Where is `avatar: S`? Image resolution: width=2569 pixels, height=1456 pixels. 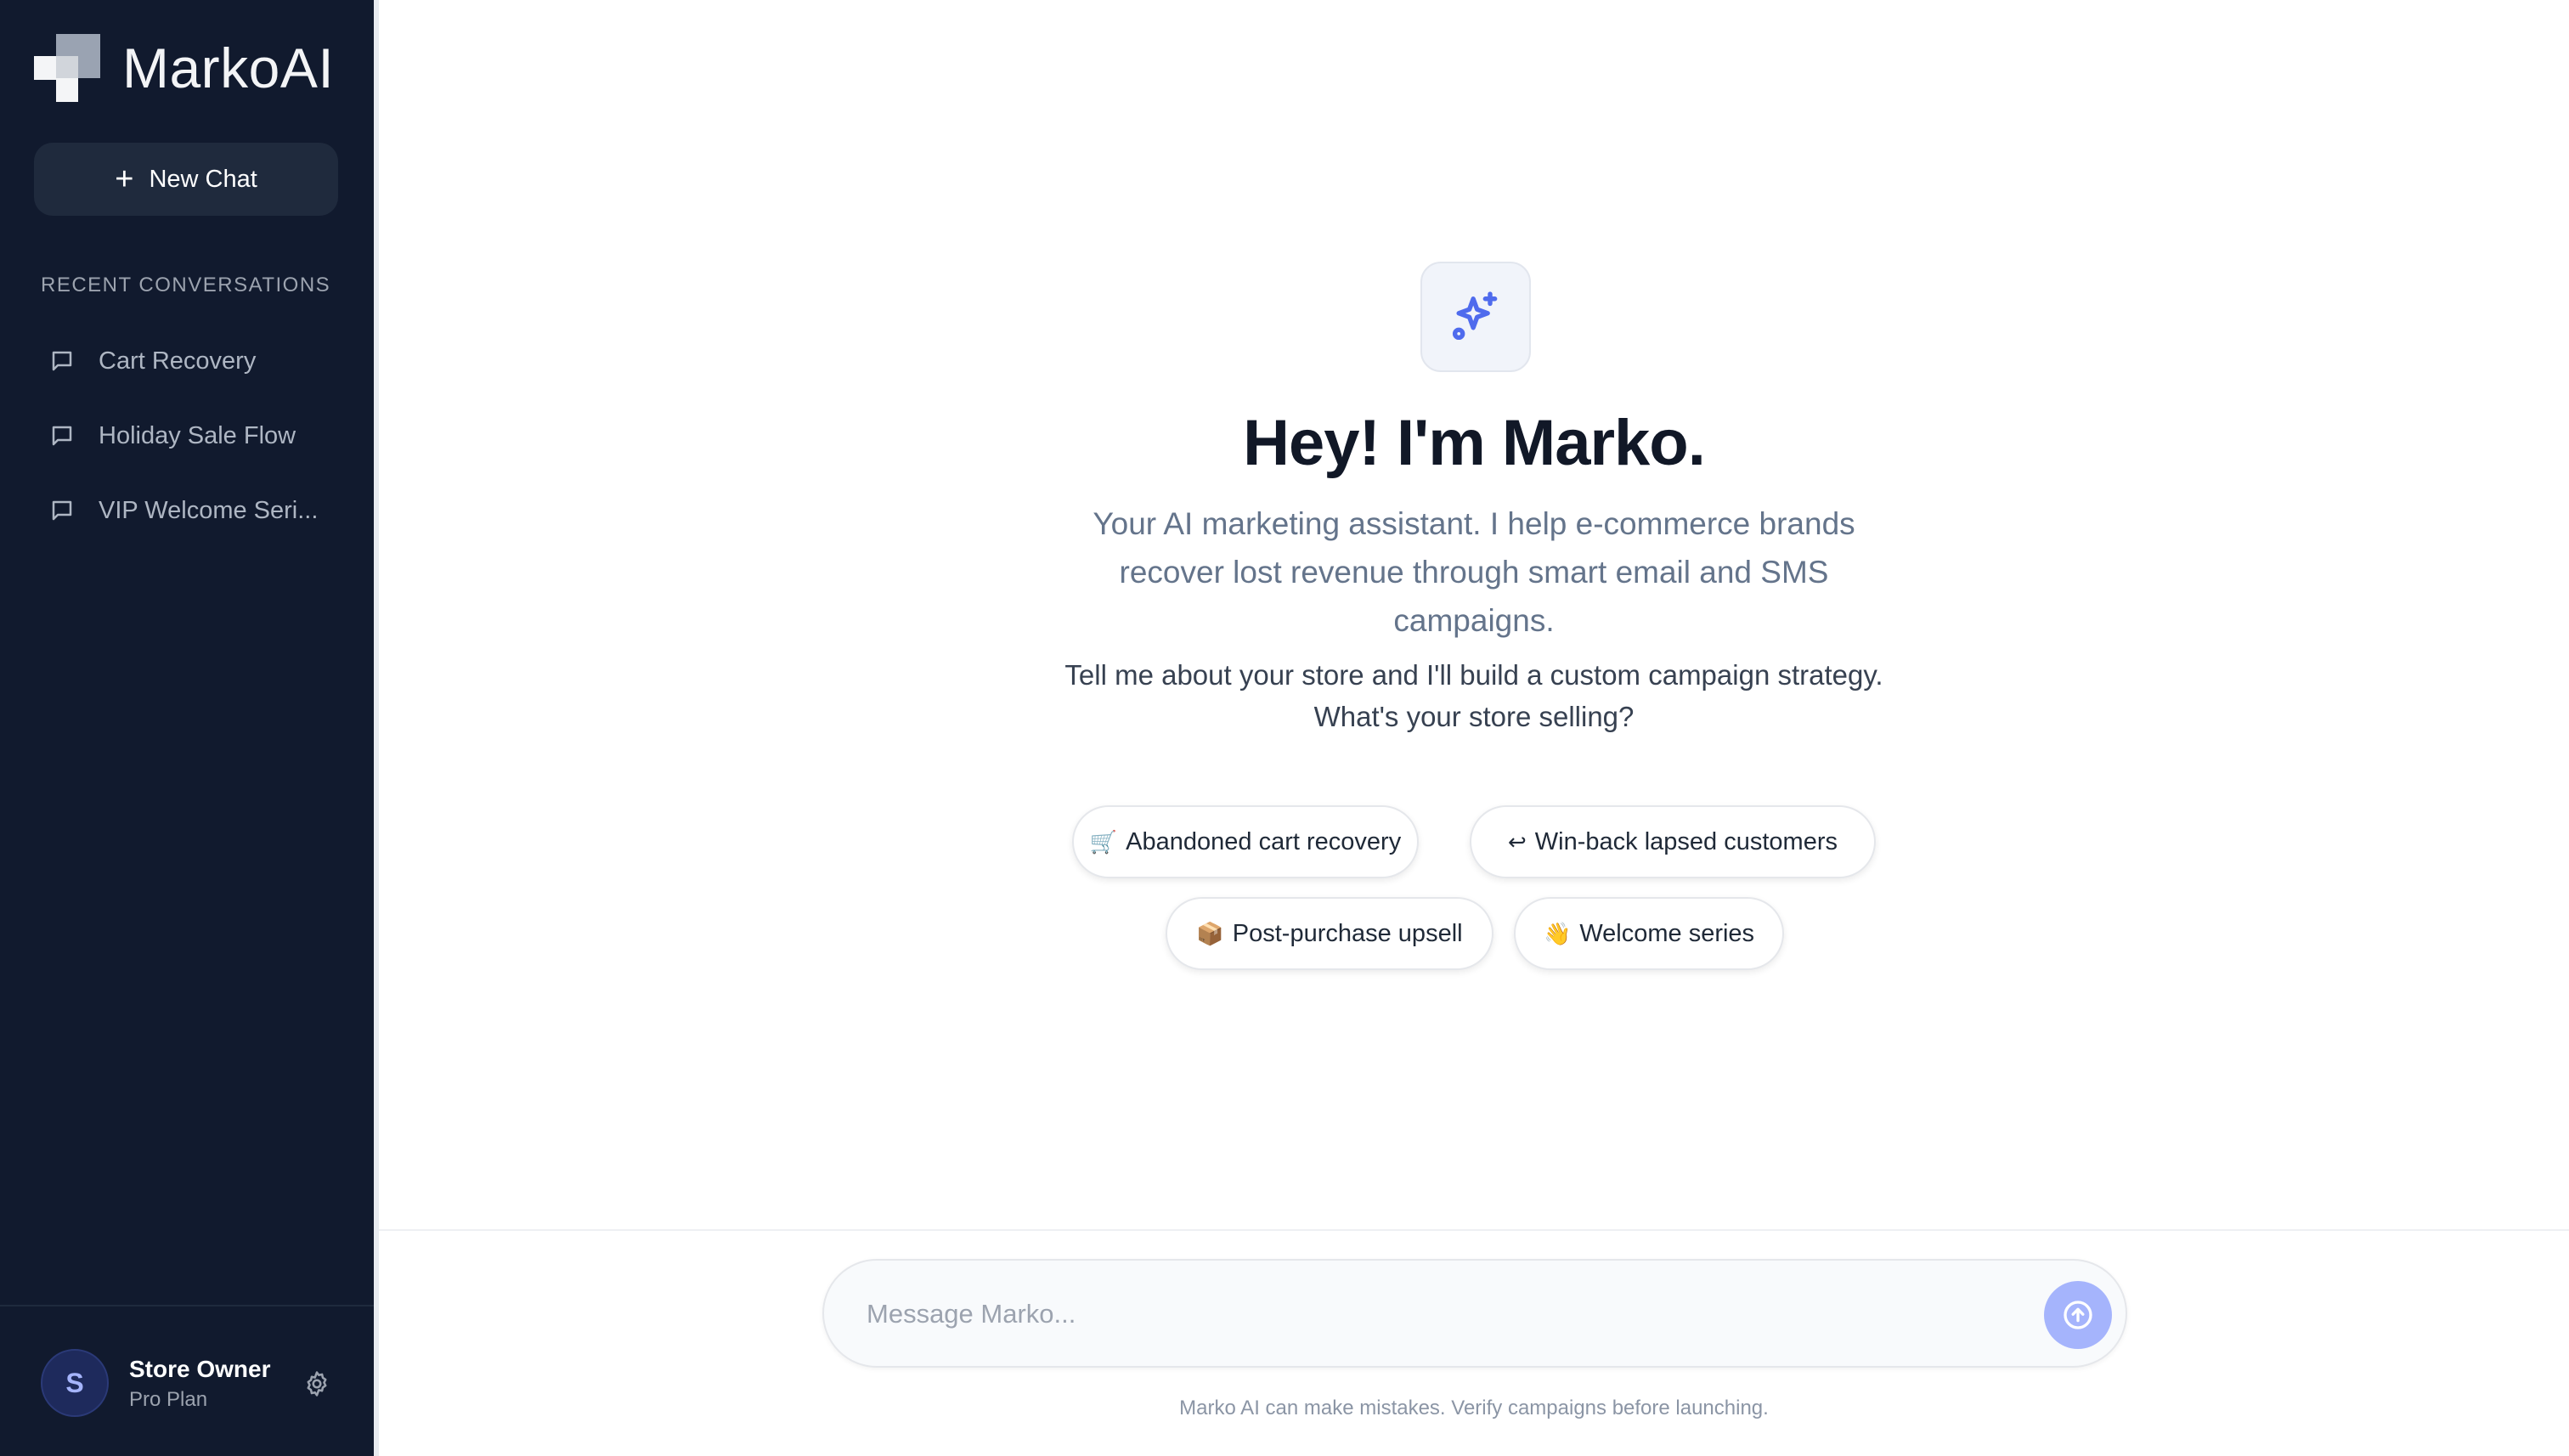 avatar: S is located at coordinates (75, 1383).